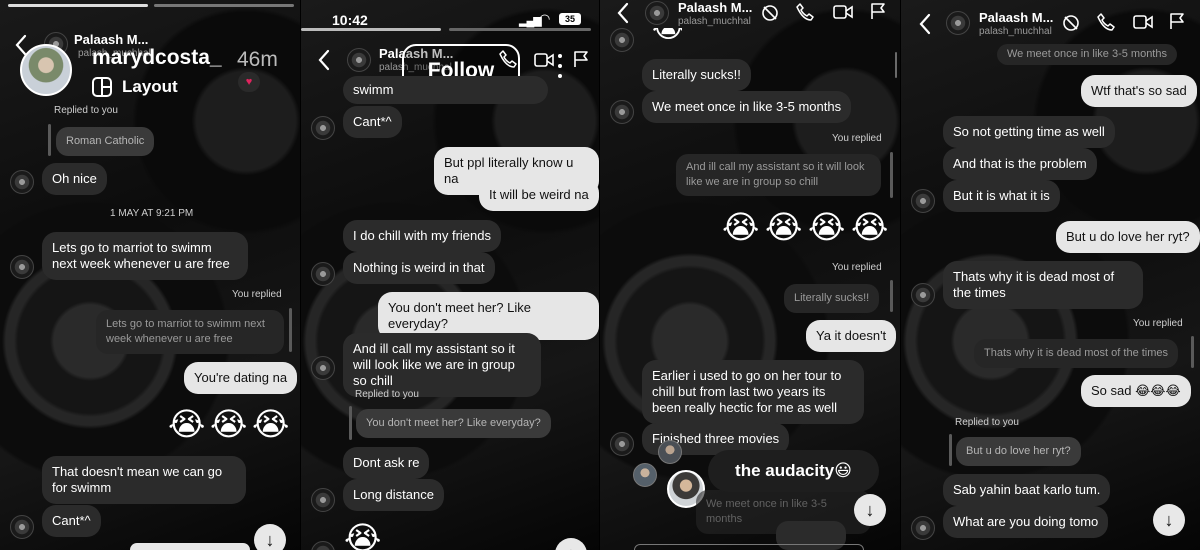 This screenshot has width=1200, height=550. I want to click on more-options-icon, so click(560, 68).